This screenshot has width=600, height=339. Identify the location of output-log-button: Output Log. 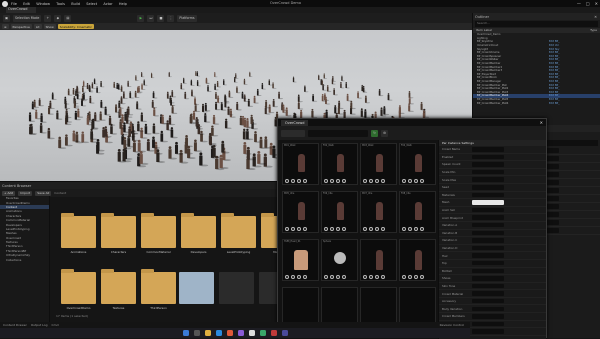
(39, 325).